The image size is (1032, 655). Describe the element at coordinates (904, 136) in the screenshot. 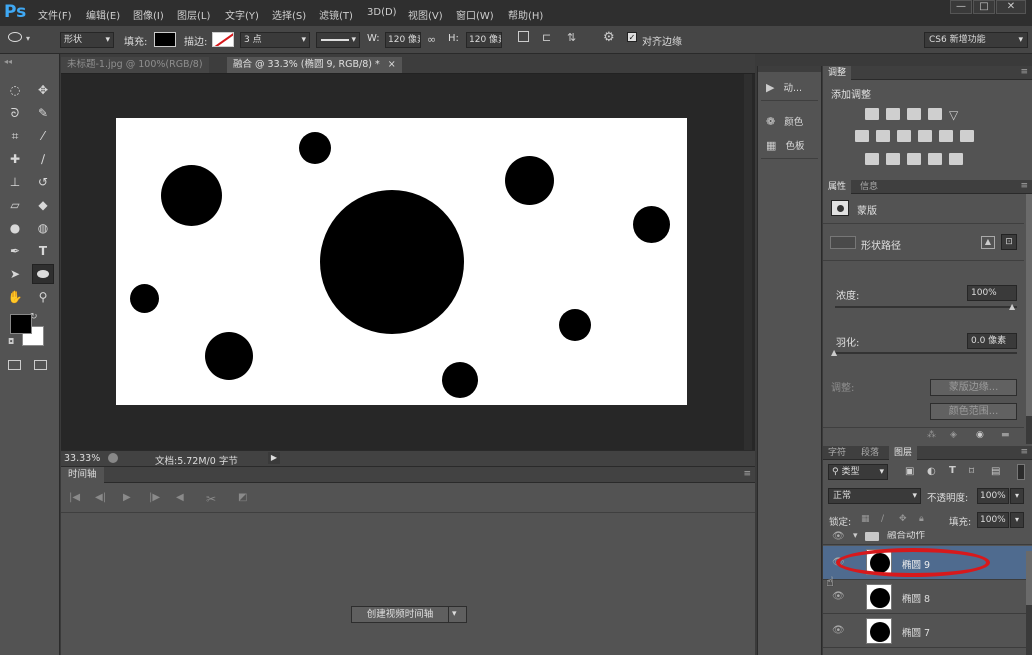

I see `black-white-icon` at that location.